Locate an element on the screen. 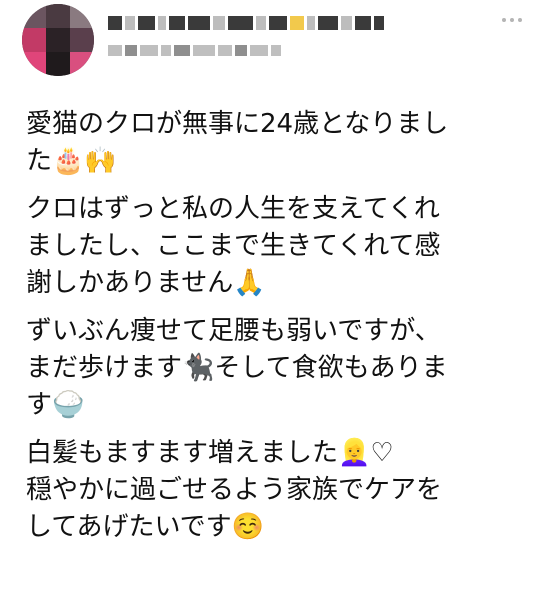  post-header is located at coordinates (275, 45).